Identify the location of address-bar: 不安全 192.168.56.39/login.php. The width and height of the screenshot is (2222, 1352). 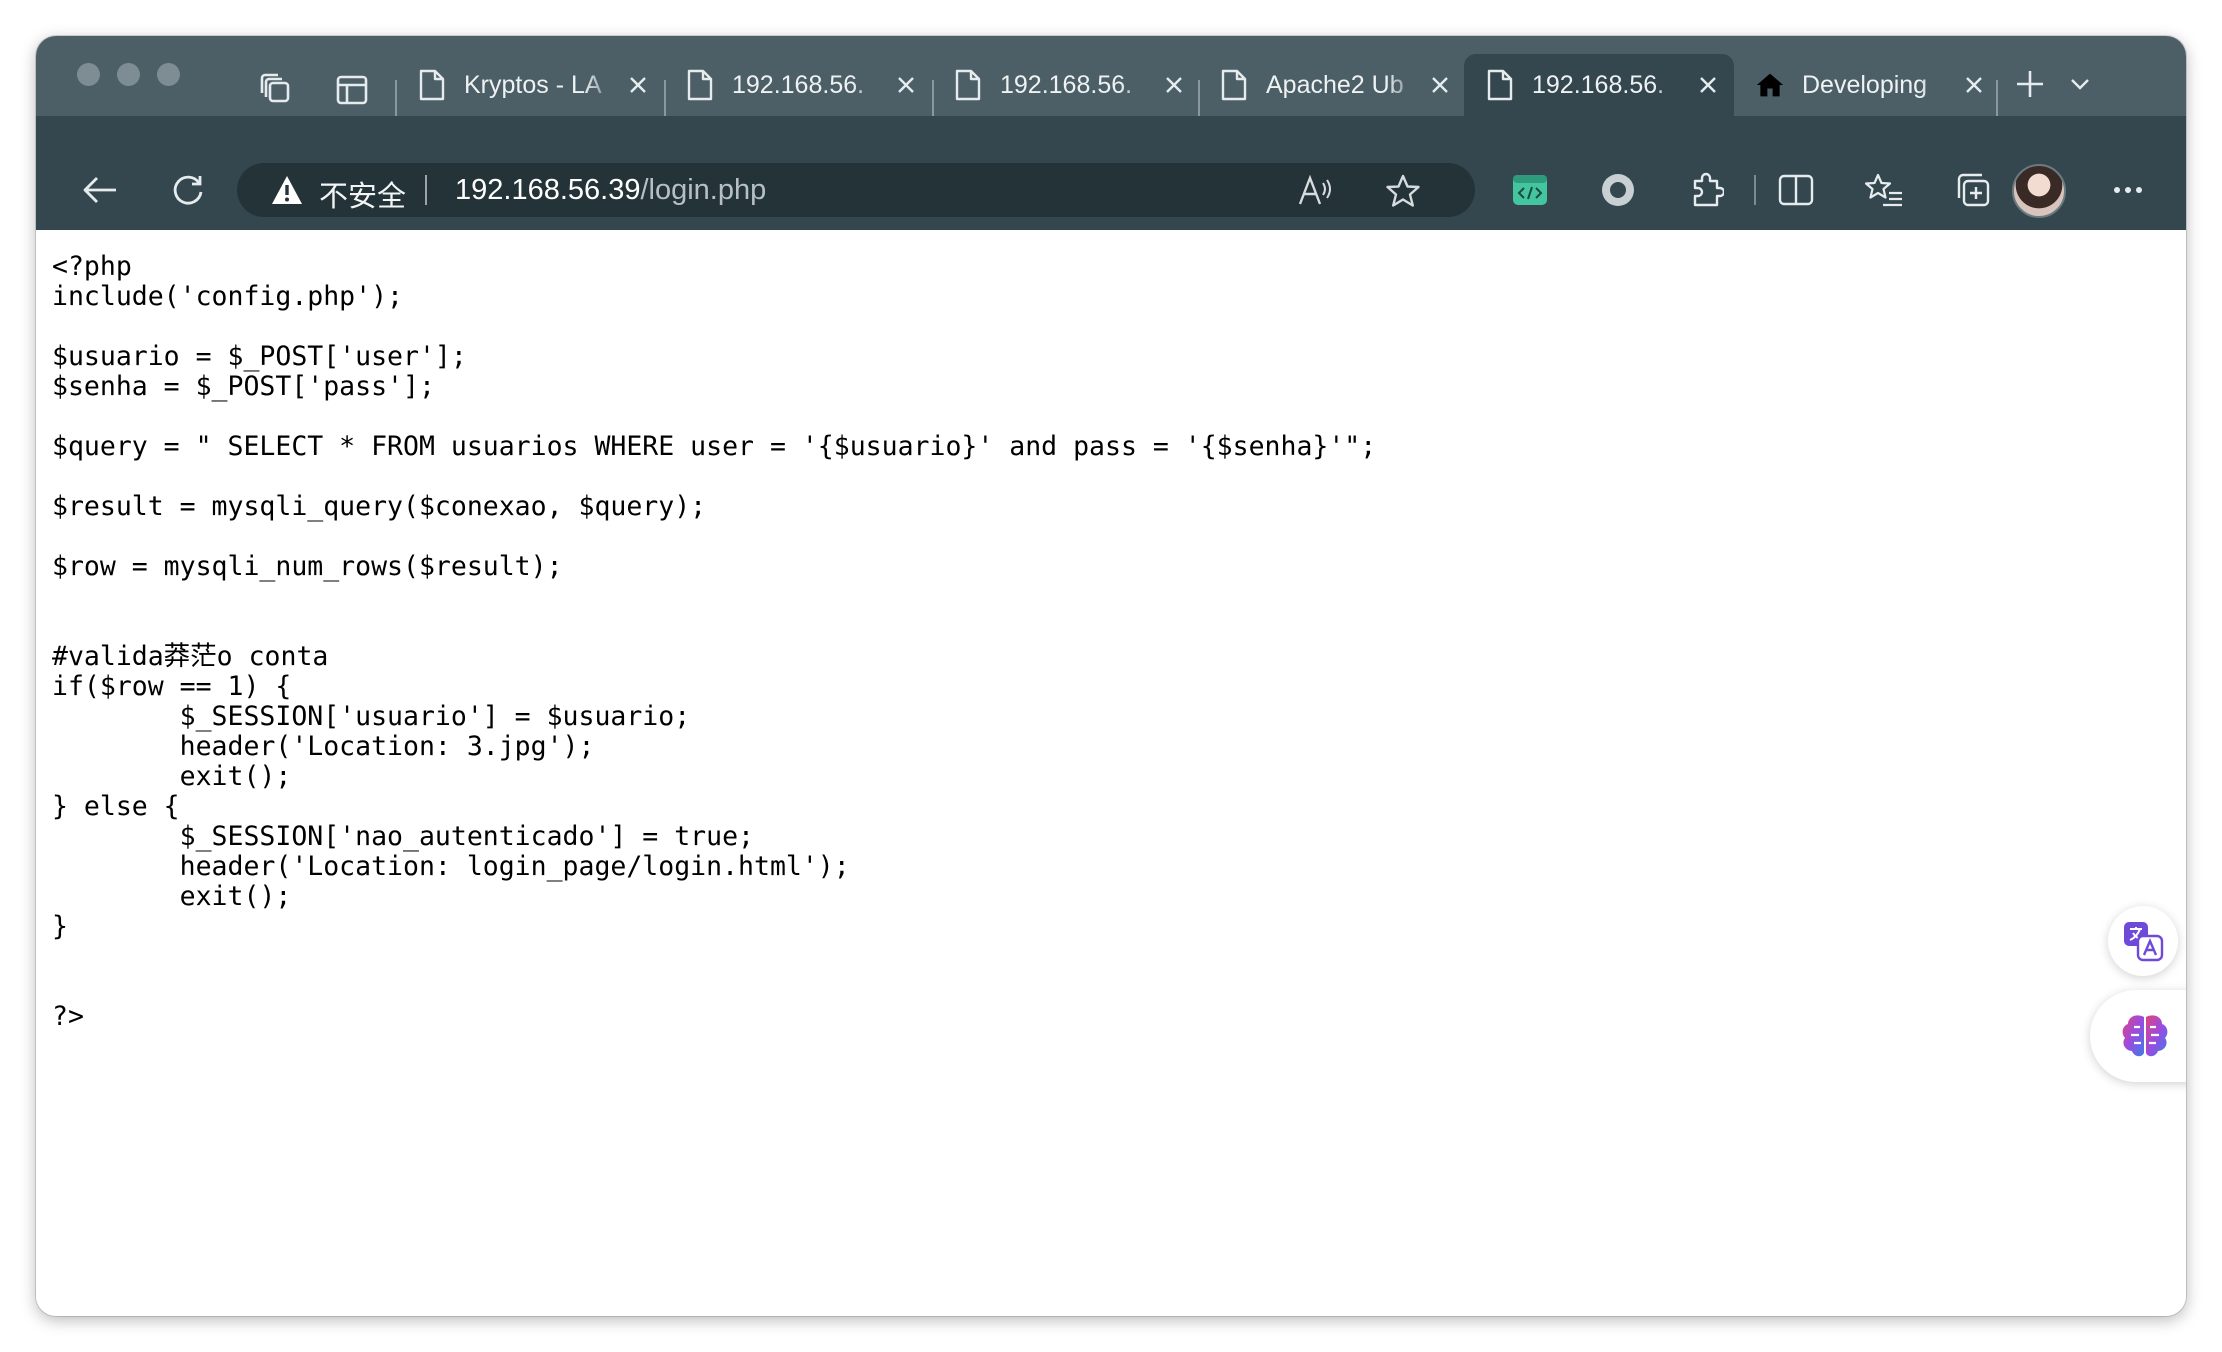
(856, 190).